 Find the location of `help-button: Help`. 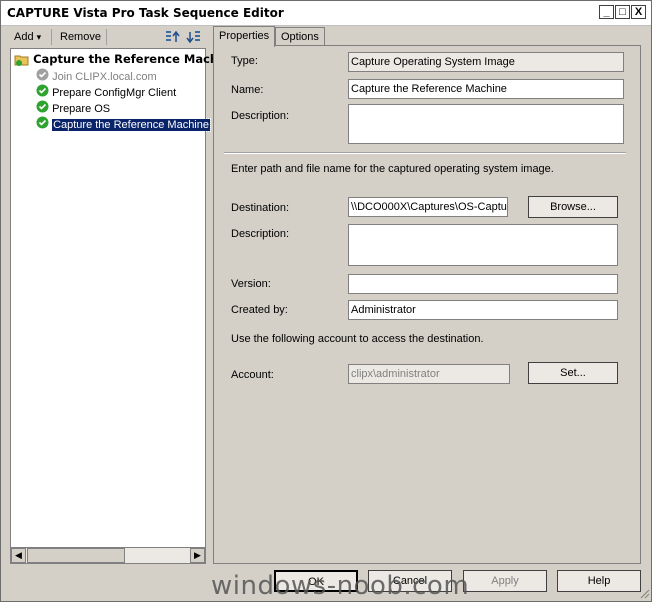

help-button: Help is located at coordinates (599, 581).